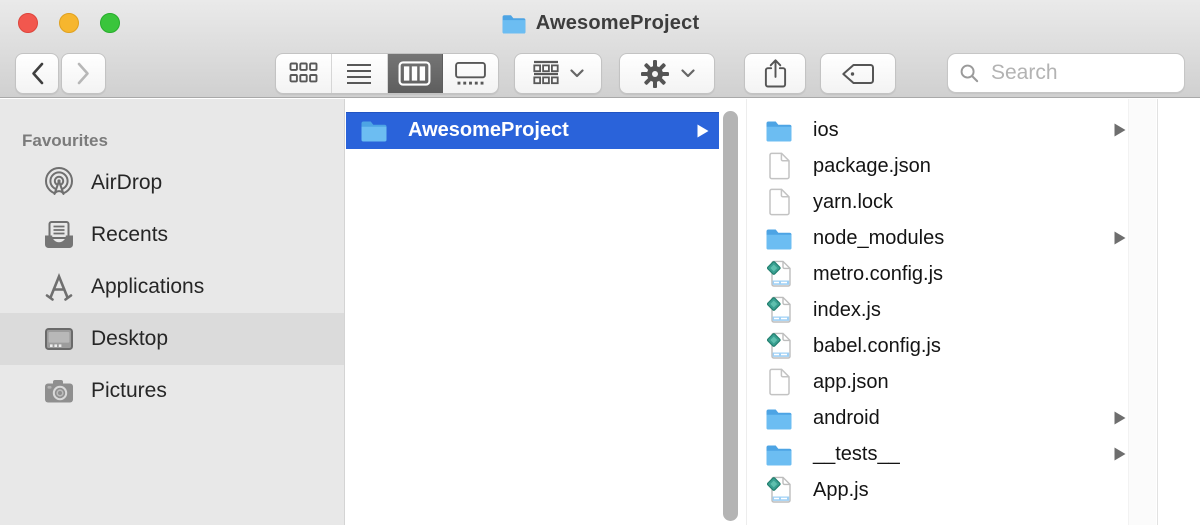  I want to click on file-row: babel.config.js, so click(952, 346).